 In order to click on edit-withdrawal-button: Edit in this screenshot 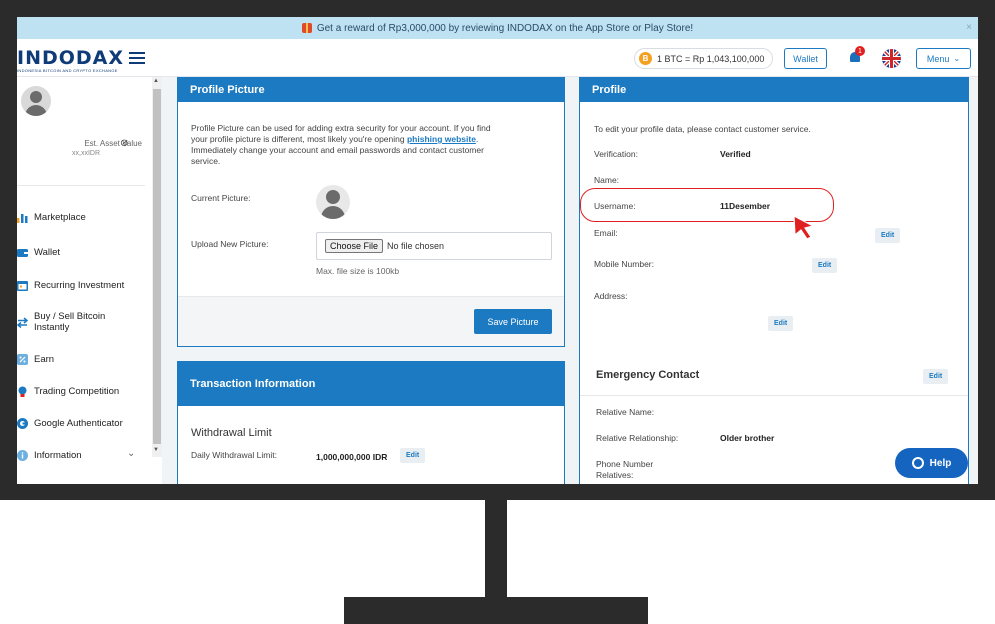, I will do `click(413, 455)`.